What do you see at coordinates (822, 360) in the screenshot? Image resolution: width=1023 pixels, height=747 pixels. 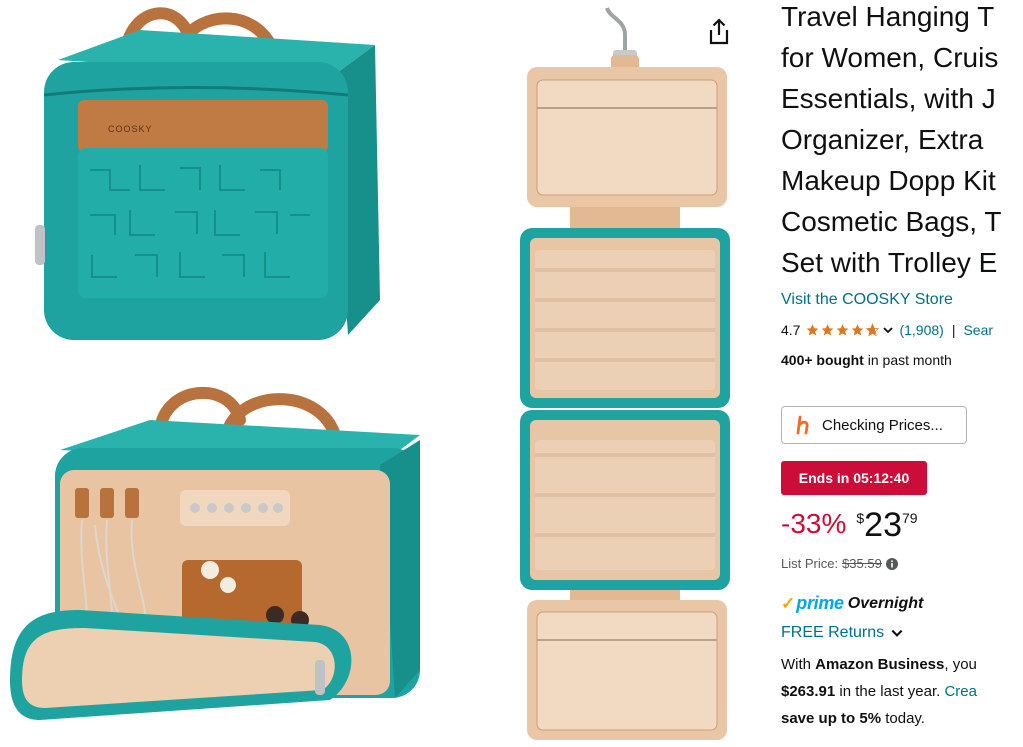 I see `bought-count: 400+ bought` at bounding box center [822, 360].